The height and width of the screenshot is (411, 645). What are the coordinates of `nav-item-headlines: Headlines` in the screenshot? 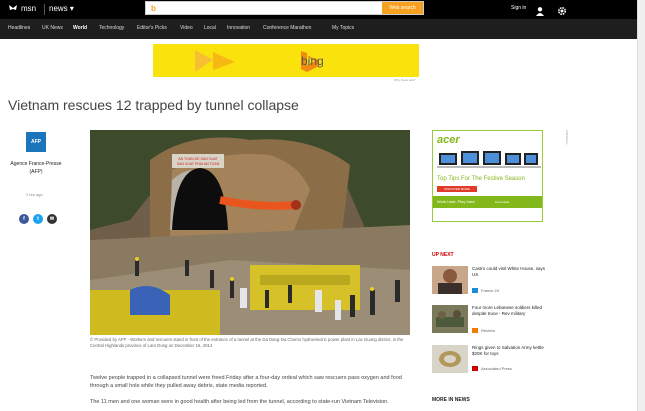 It's located at (19, 28).